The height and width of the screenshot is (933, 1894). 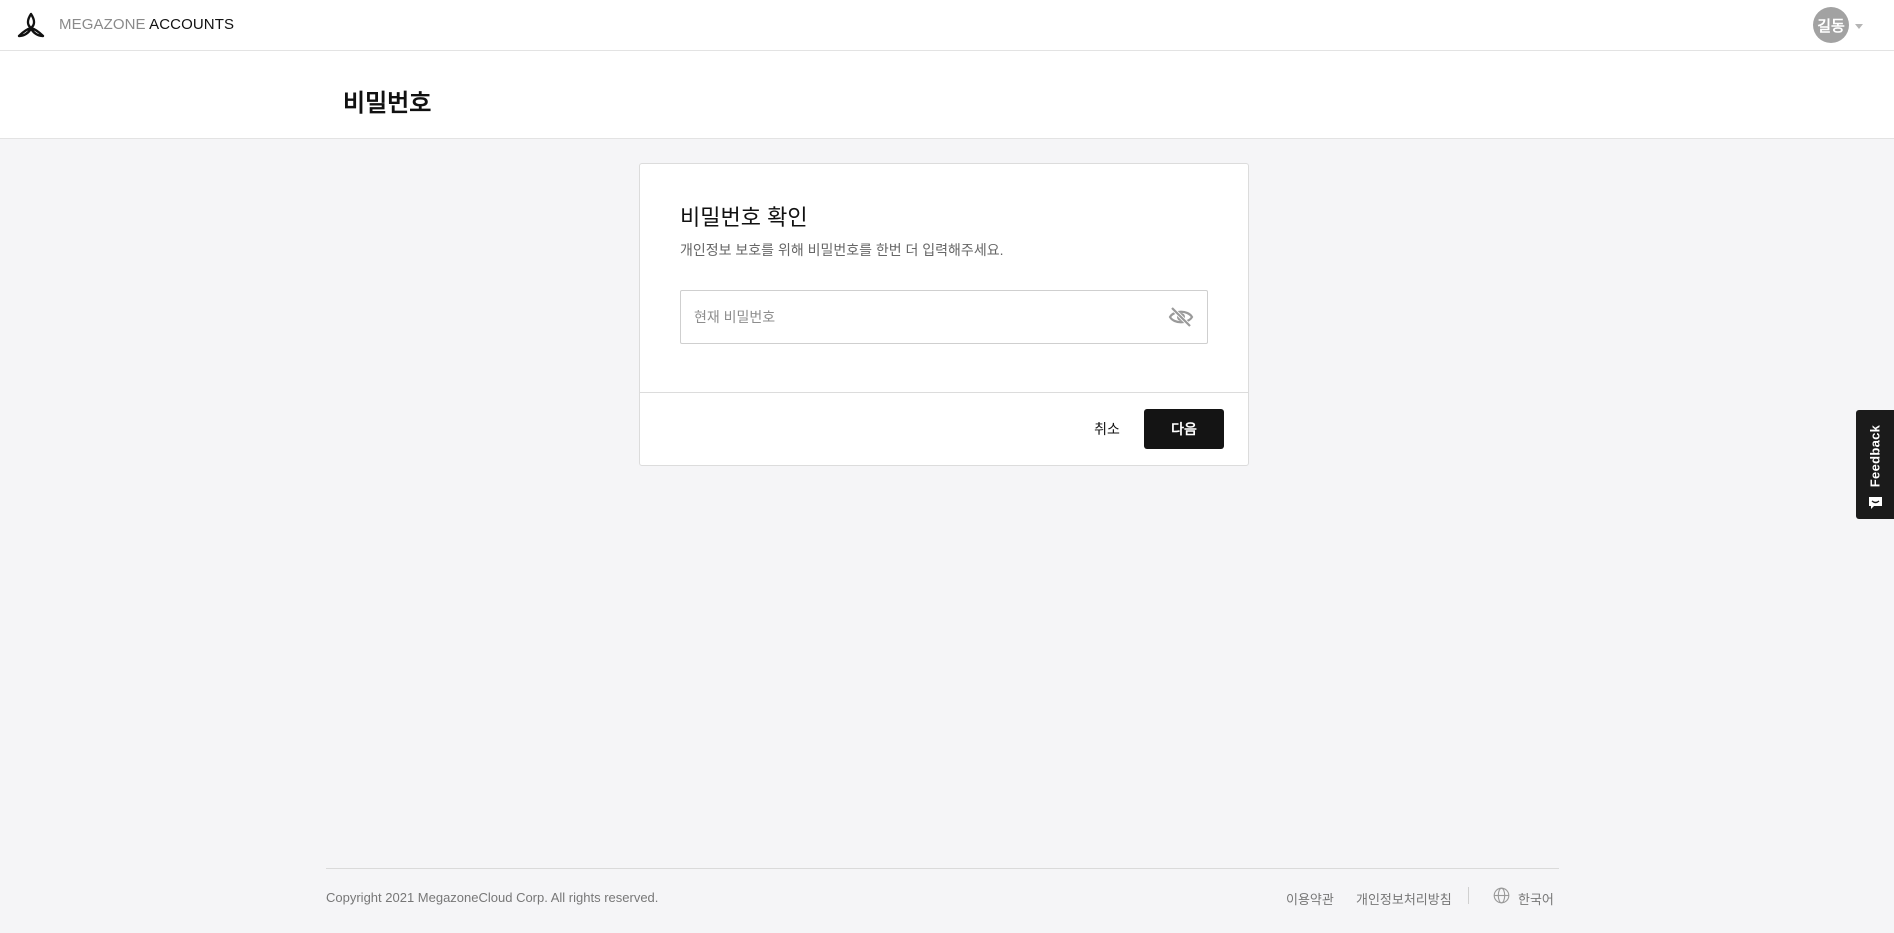 I want to click on feedback-tab: Feedback, so click(x=1875, y=464).